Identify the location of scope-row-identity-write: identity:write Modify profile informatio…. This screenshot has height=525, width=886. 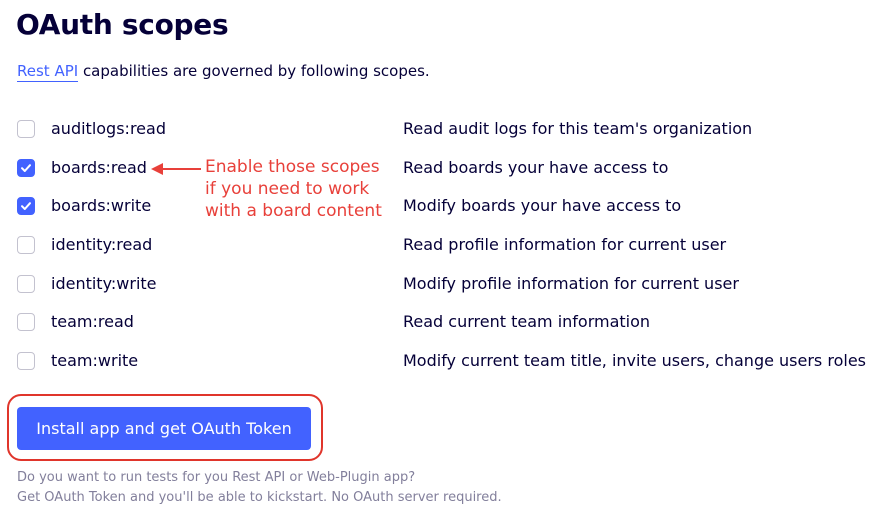
(447, 285).